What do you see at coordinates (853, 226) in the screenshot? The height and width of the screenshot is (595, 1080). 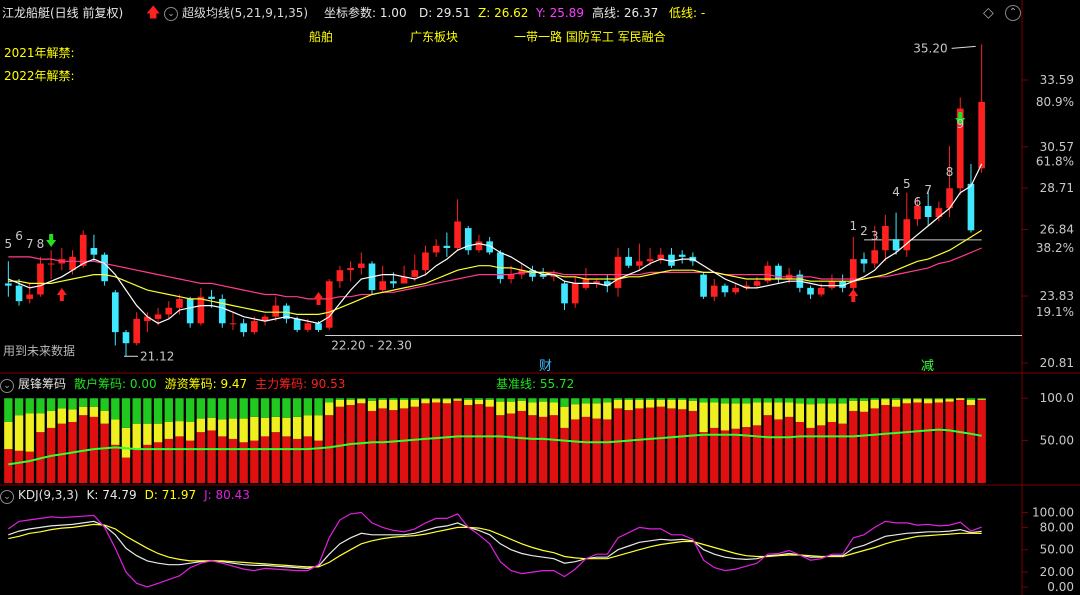 I see `sequence-count-label: 1` at bounding box center [853, 226].